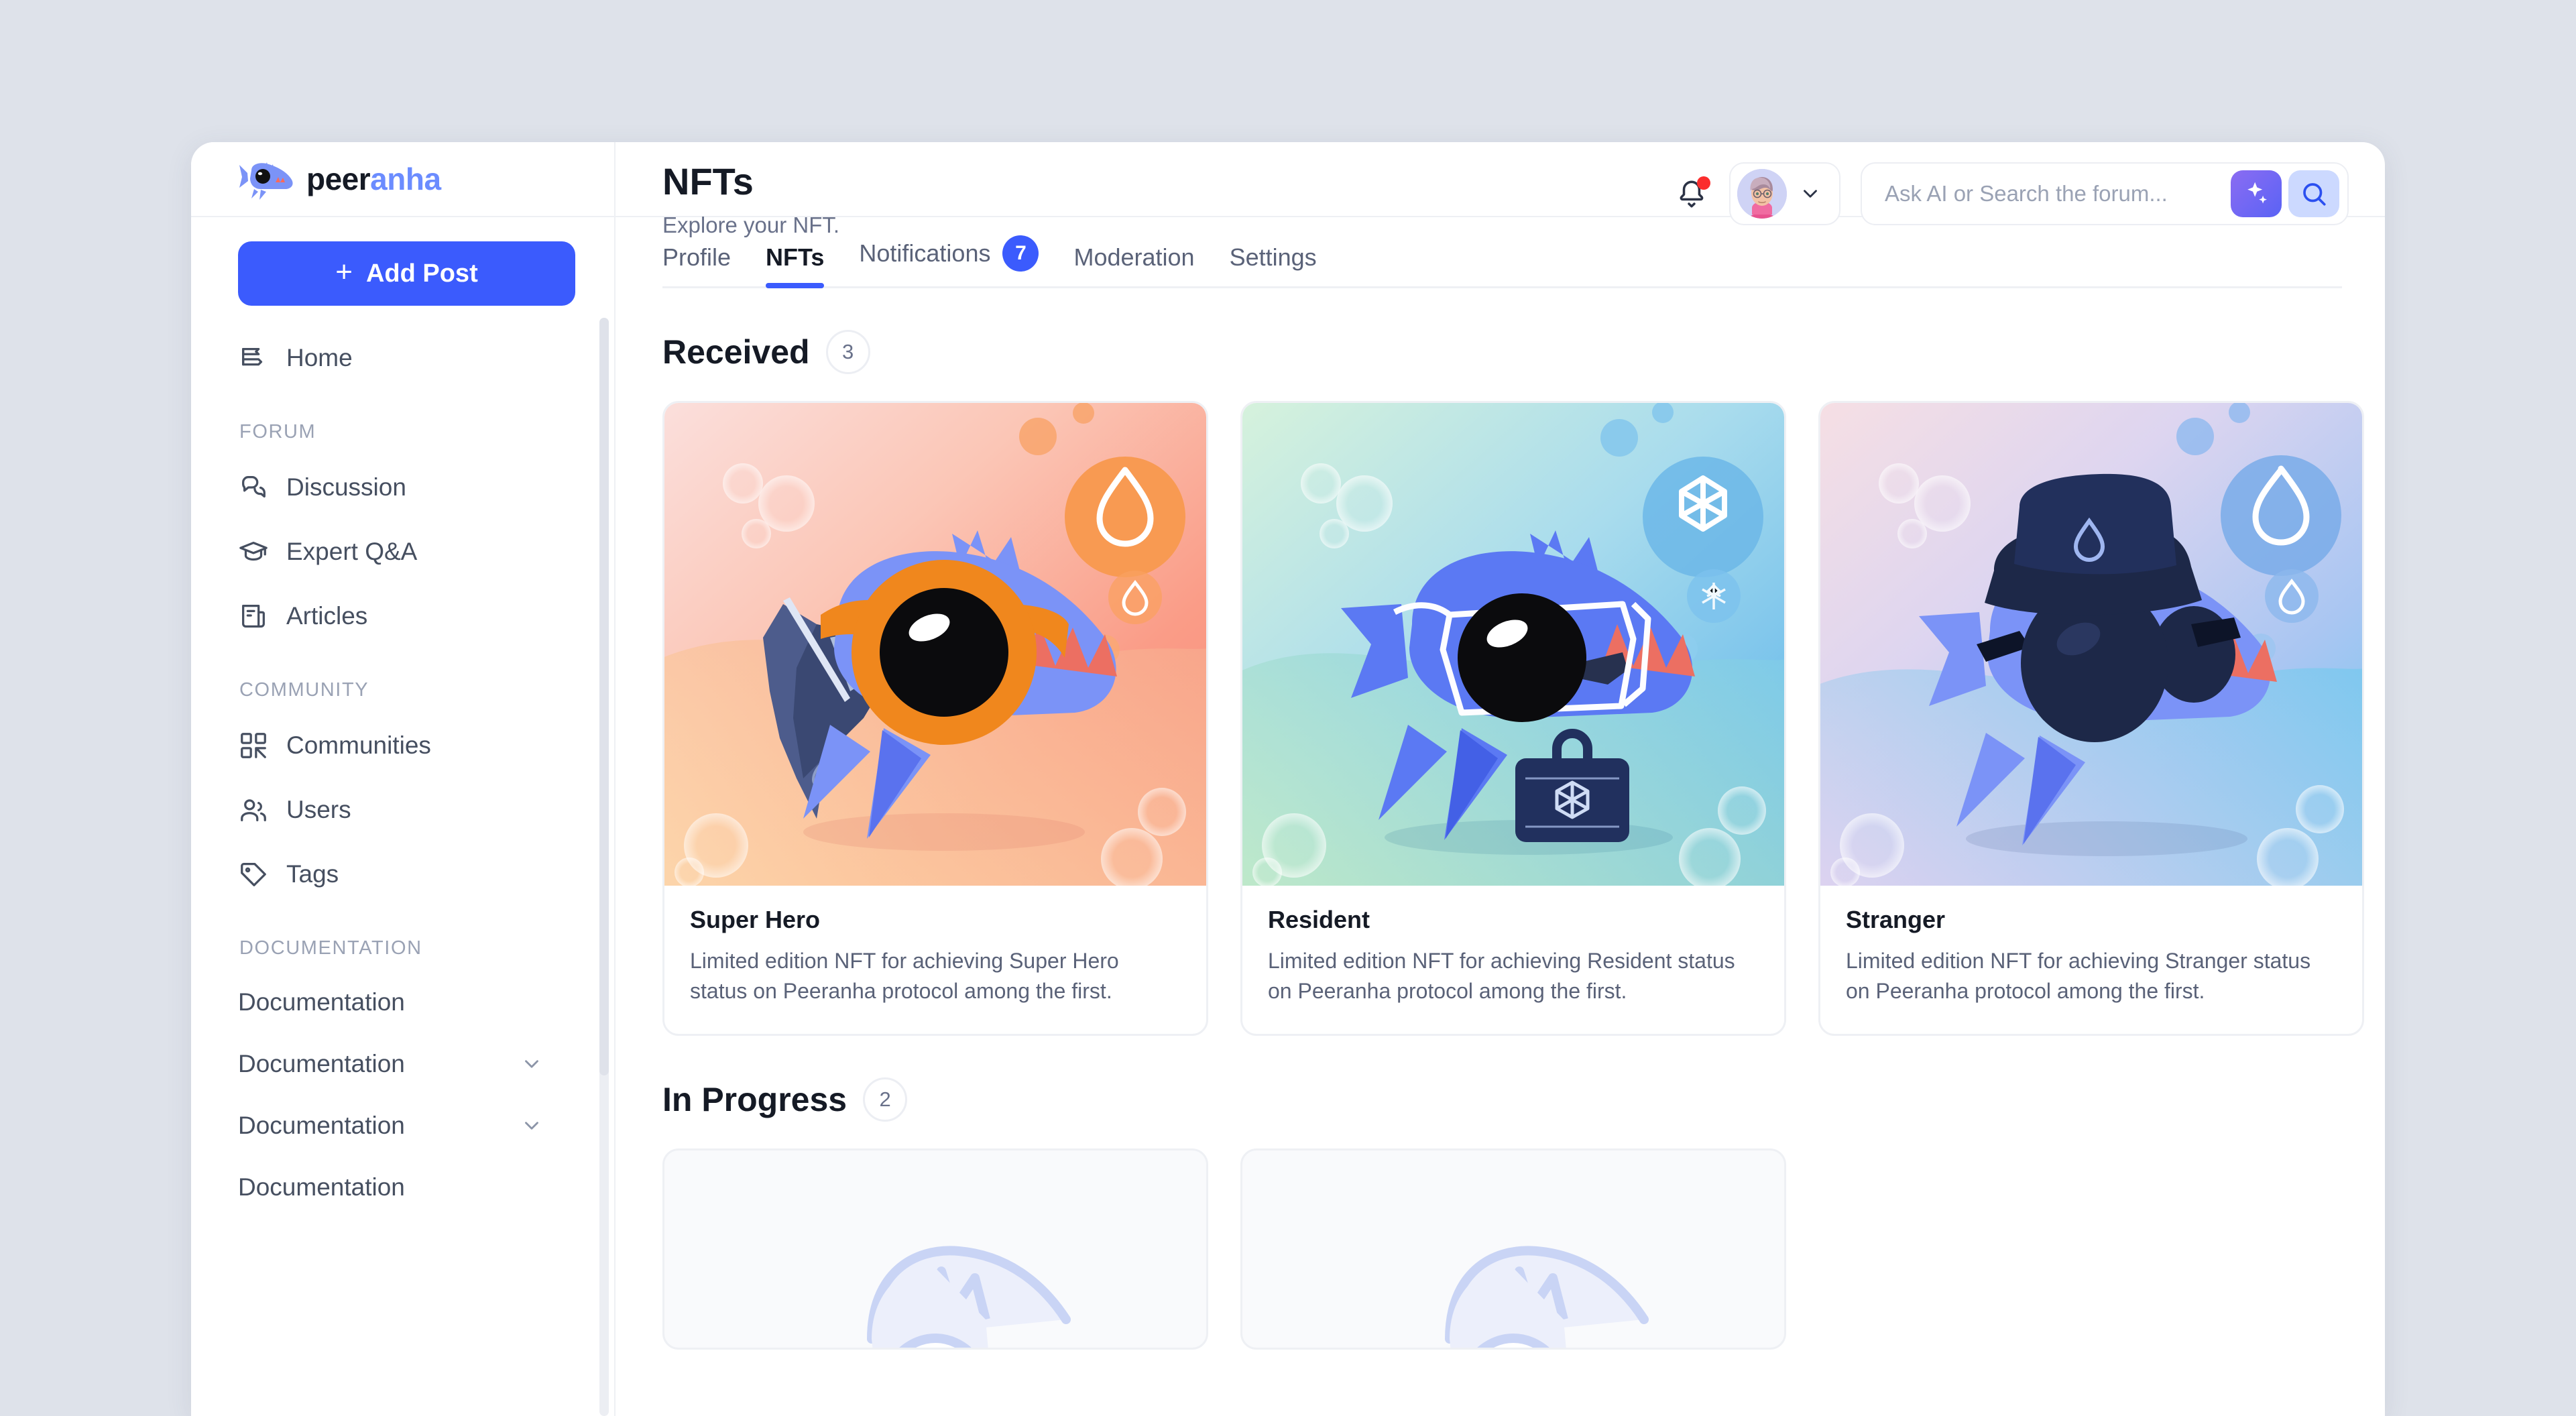 The width and height of the screenshot is (2576, 1416). Describe the element at coordinates (253, 809) in the screenshot. I see `users-icon` at that location.